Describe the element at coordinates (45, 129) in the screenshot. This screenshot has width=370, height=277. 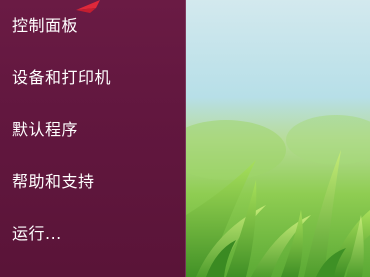
I see `menu-item-label: 默认程序` at that location.